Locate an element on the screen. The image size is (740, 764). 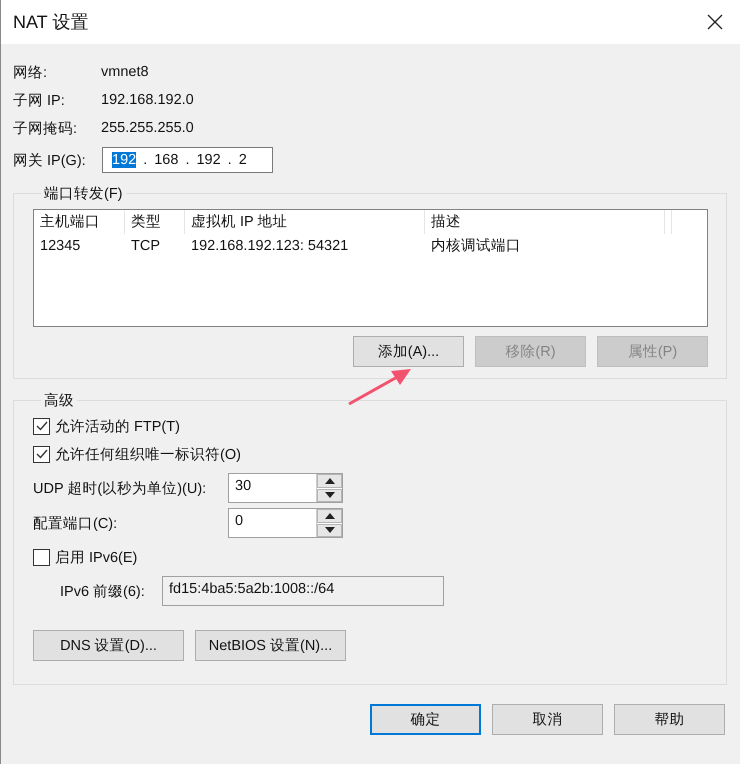
field-label: 配置端口(C): is located at coordinates (75, 523).